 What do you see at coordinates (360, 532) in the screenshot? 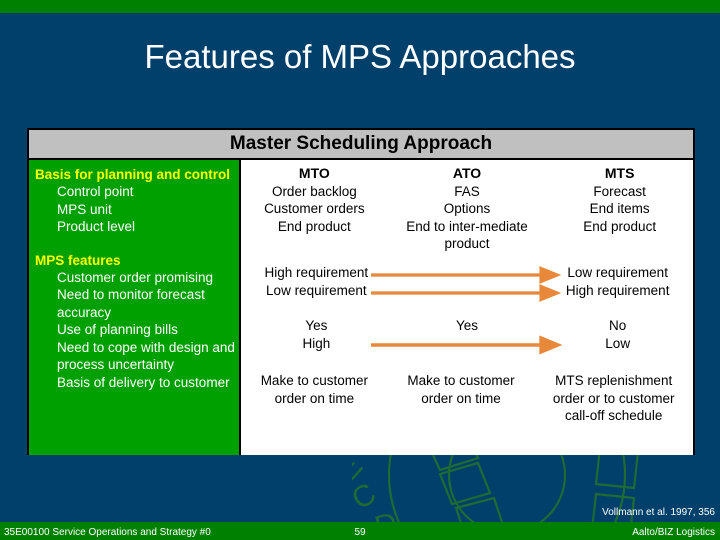
I see `footer-page-number: 59` at bounding box center [360, 532].